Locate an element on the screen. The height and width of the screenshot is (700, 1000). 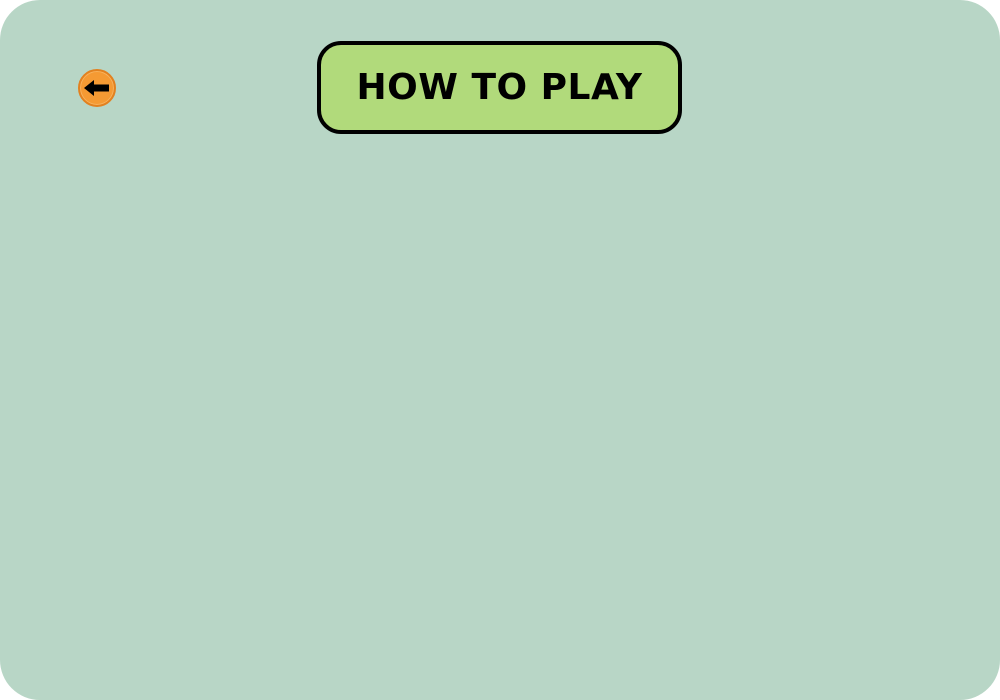
back-button is located at coordinates (97, 88).